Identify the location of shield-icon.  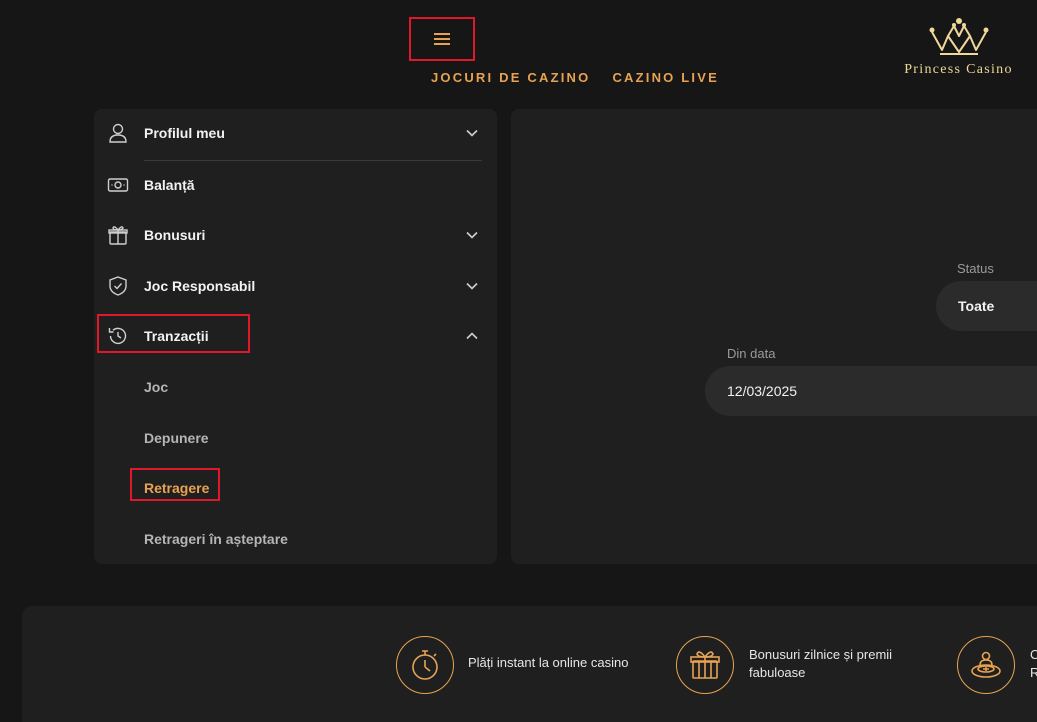
(118, 286).